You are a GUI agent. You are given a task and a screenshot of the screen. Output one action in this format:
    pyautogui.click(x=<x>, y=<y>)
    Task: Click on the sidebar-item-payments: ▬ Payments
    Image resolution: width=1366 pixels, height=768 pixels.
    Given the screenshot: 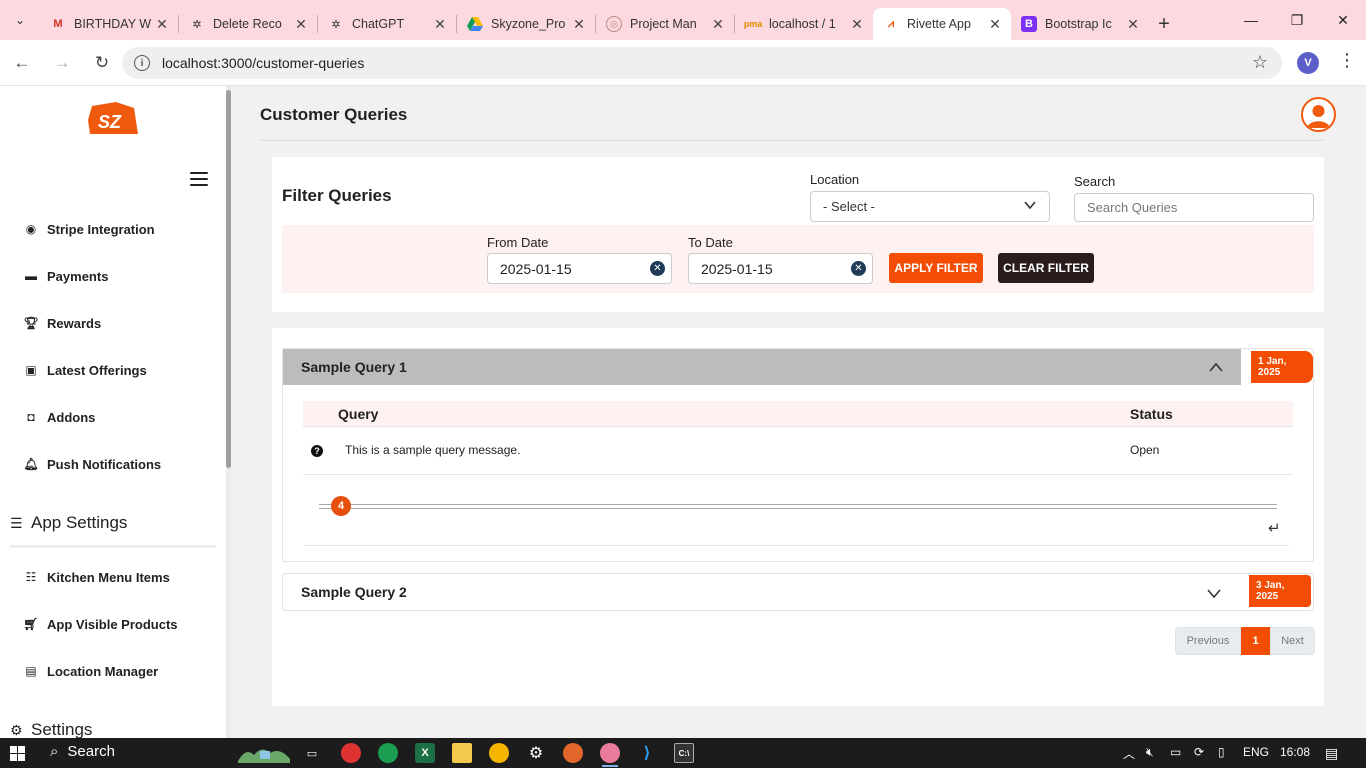 What is the action you would take?
    pyautogui.click(x=66, y=276)
    